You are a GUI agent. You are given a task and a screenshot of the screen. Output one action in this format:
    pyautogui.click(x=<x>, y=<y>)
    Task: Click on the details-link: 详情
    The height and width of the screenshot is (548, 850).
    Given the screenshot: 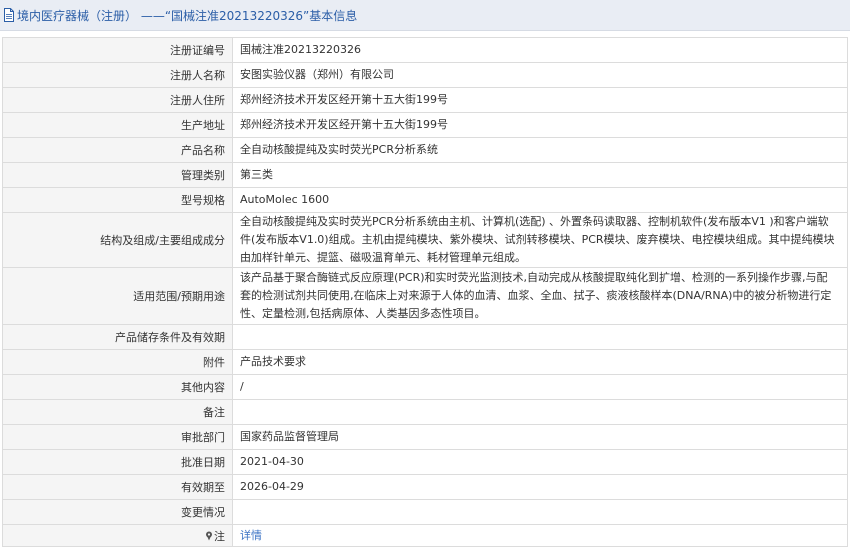 What is the action you would take?
    pyautogui.click(x=251, y=535)
    